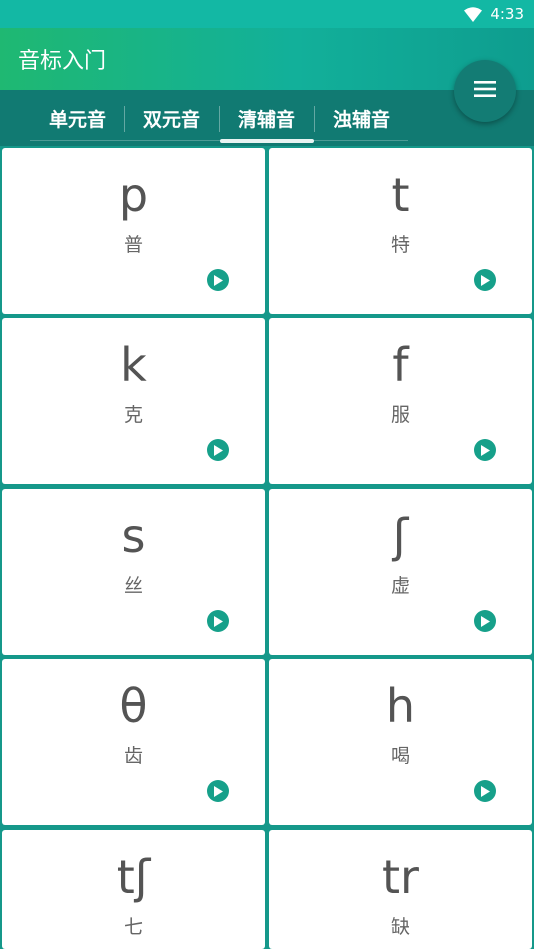 The width and height of the screenshot is (534, 949). What do you see at coordinates (400, 365) in the screenshot?
I see `phonetic-symbol: f` at bounding box center [400, 365].